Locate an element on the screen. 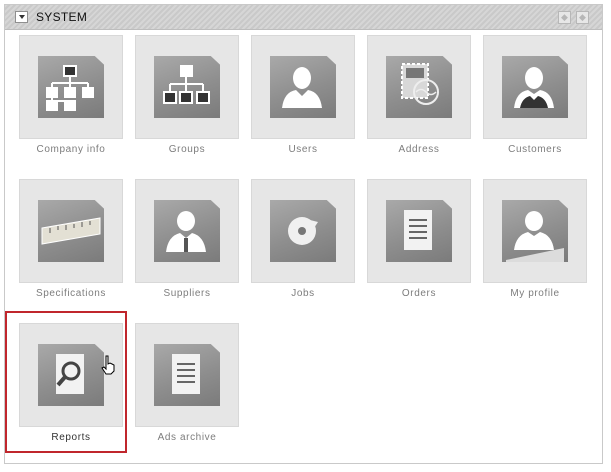 Image resolution: width=611 pixels, height=472 pixels. tile-label: Jobs is located at coordinates (303, 293).